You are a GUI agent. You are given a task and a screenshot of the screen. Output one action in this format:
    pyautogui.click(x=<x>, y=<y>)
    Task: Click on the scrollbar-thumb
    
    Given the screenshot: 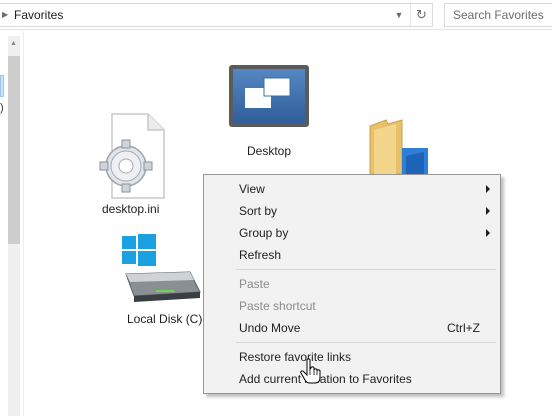 What is the action you would take?
    pyautogui.click(x=14, y=150)
    